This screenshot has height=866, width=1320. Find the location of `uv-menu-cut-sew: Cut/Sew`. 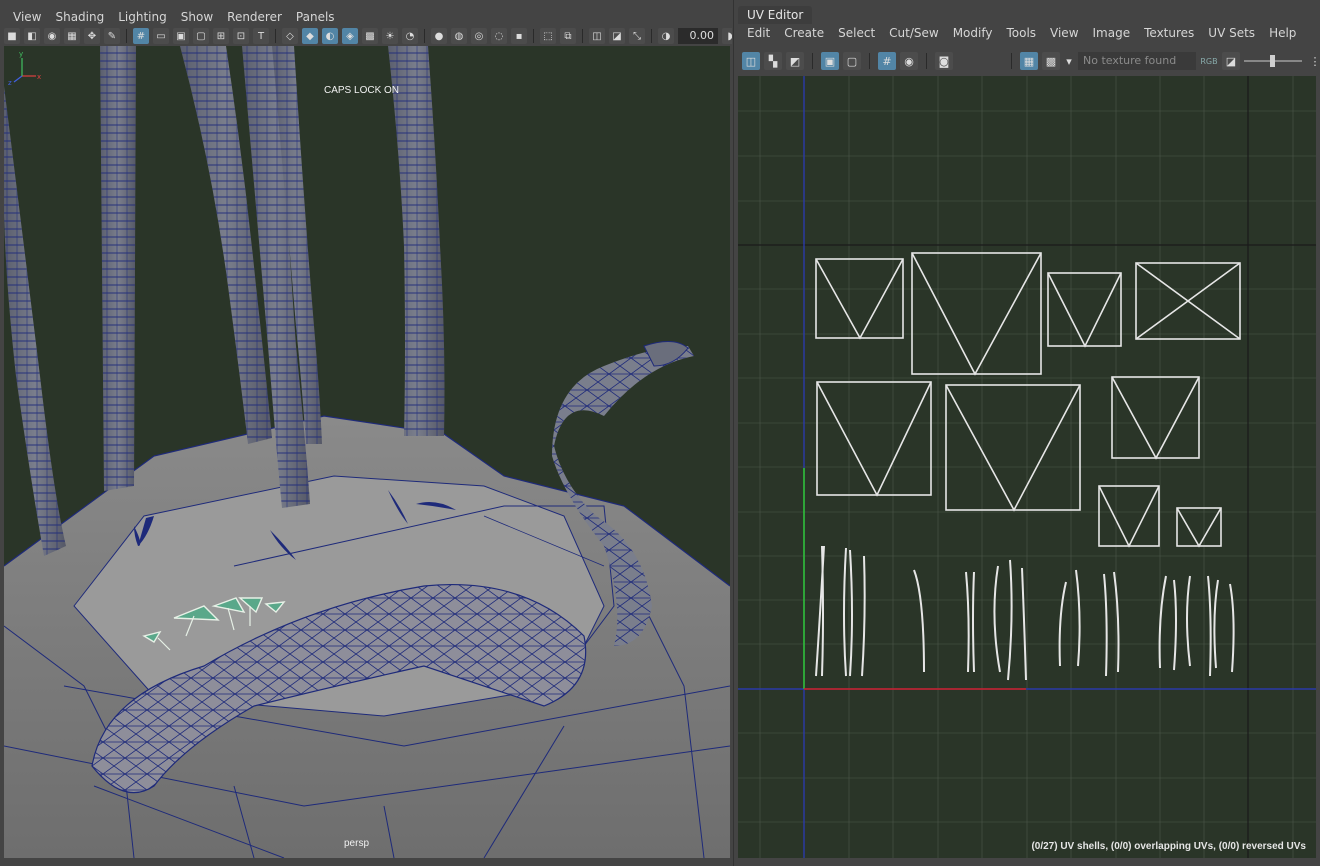

uv-menu-cut-sew: Cut/Sew is located at coordinates (914, 33).